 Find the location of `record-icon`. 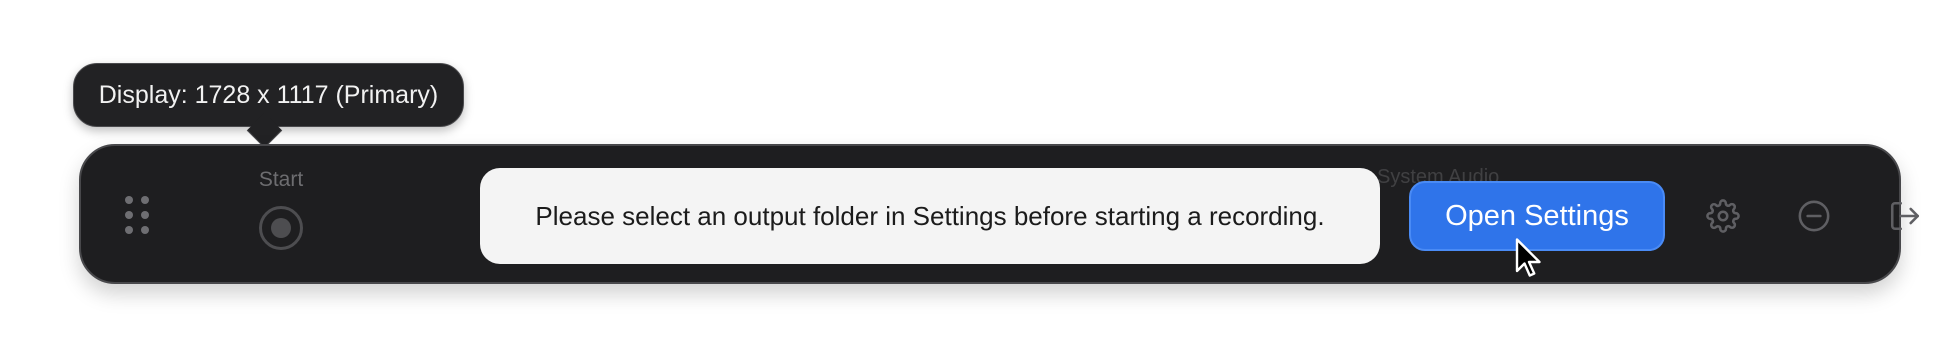

record-icon is located at coordinates (281, 228).